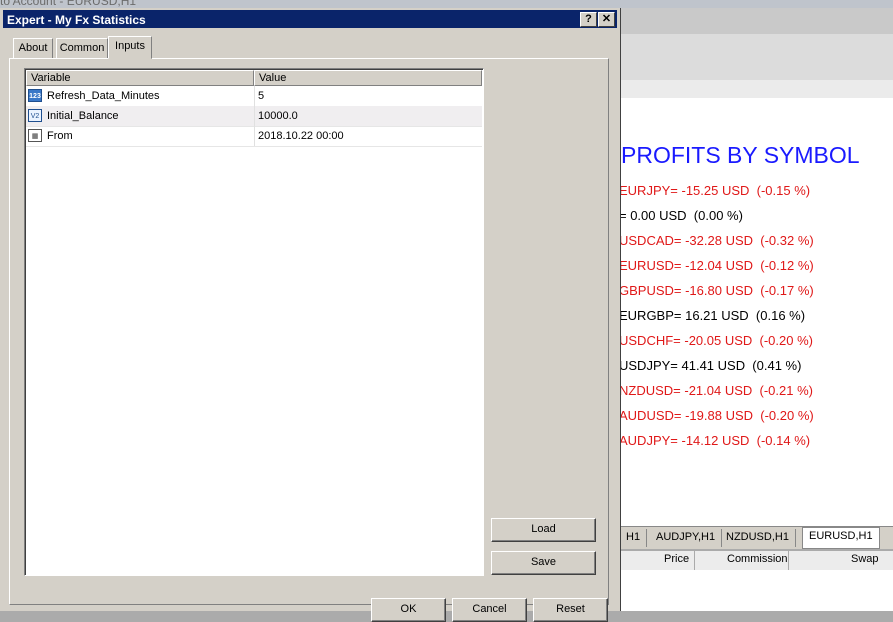  Describe the element at coordinates (68, 4) in the screenshot. I see `background-window-title: to Account - EURUSD,H1` at that location.